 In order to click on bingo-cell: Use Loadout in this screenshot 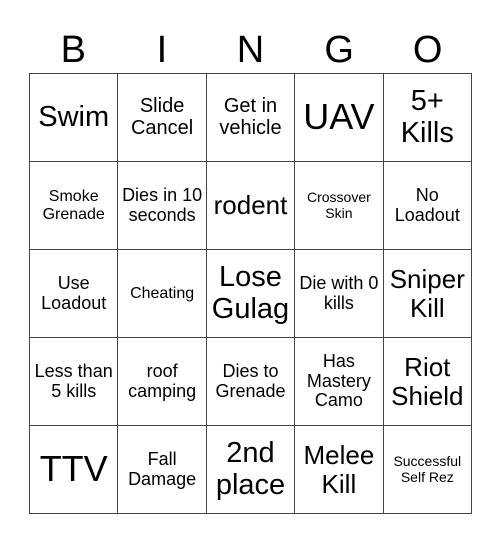, I will do `click(74, 294)`.